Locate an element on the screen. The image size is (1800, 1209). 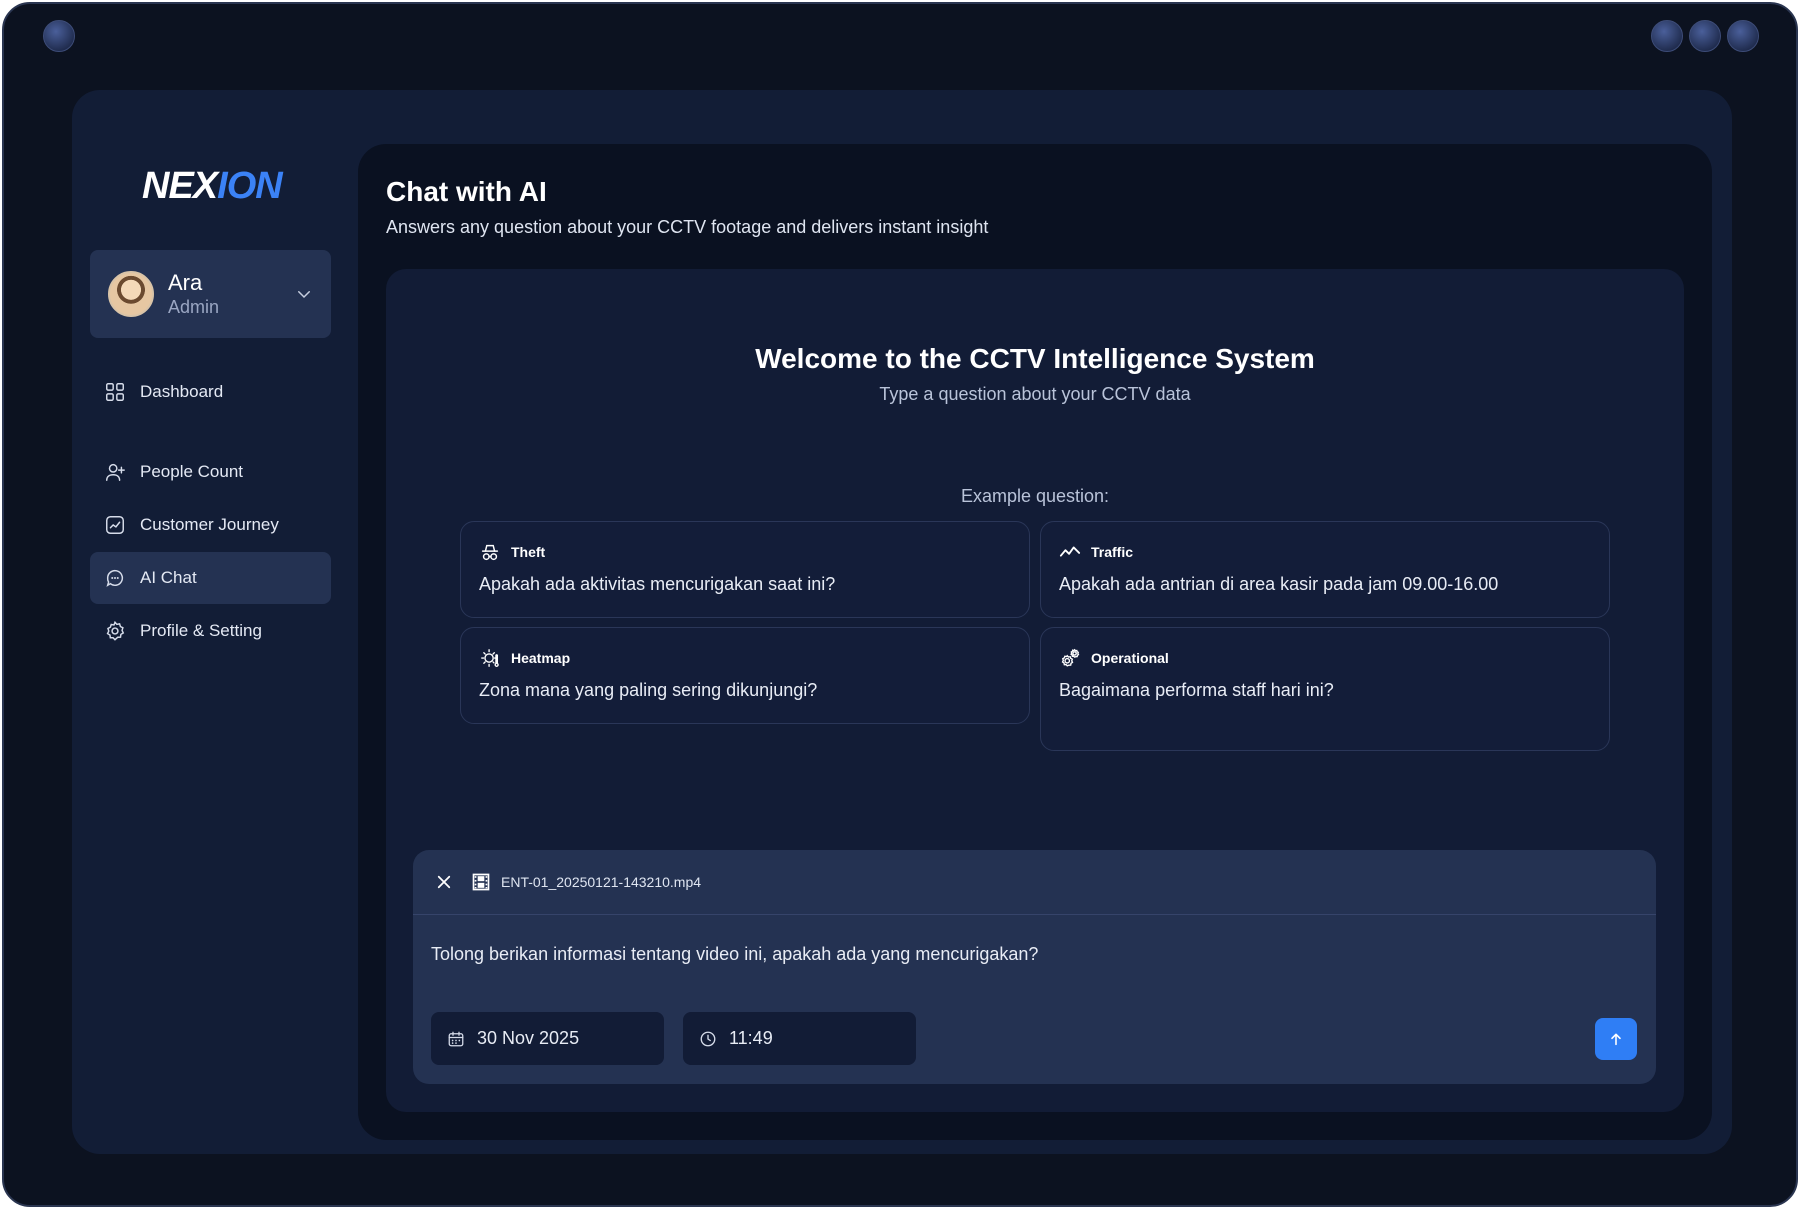
sidebar-item-dashboard: Dashboard is located at coordinates (210, 392).